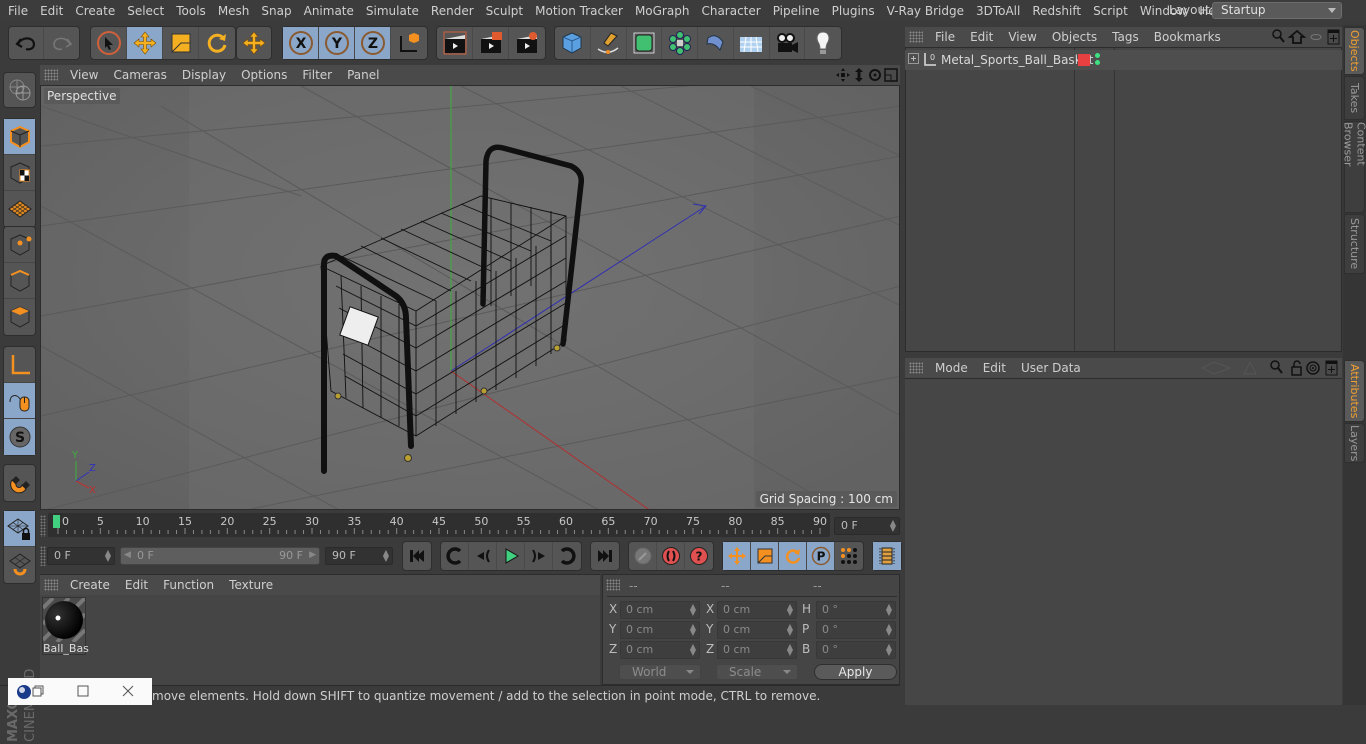  Describe the element at coordinates (1354, 51) in the screenshot. I see `tab-objects: Objects` at that location.